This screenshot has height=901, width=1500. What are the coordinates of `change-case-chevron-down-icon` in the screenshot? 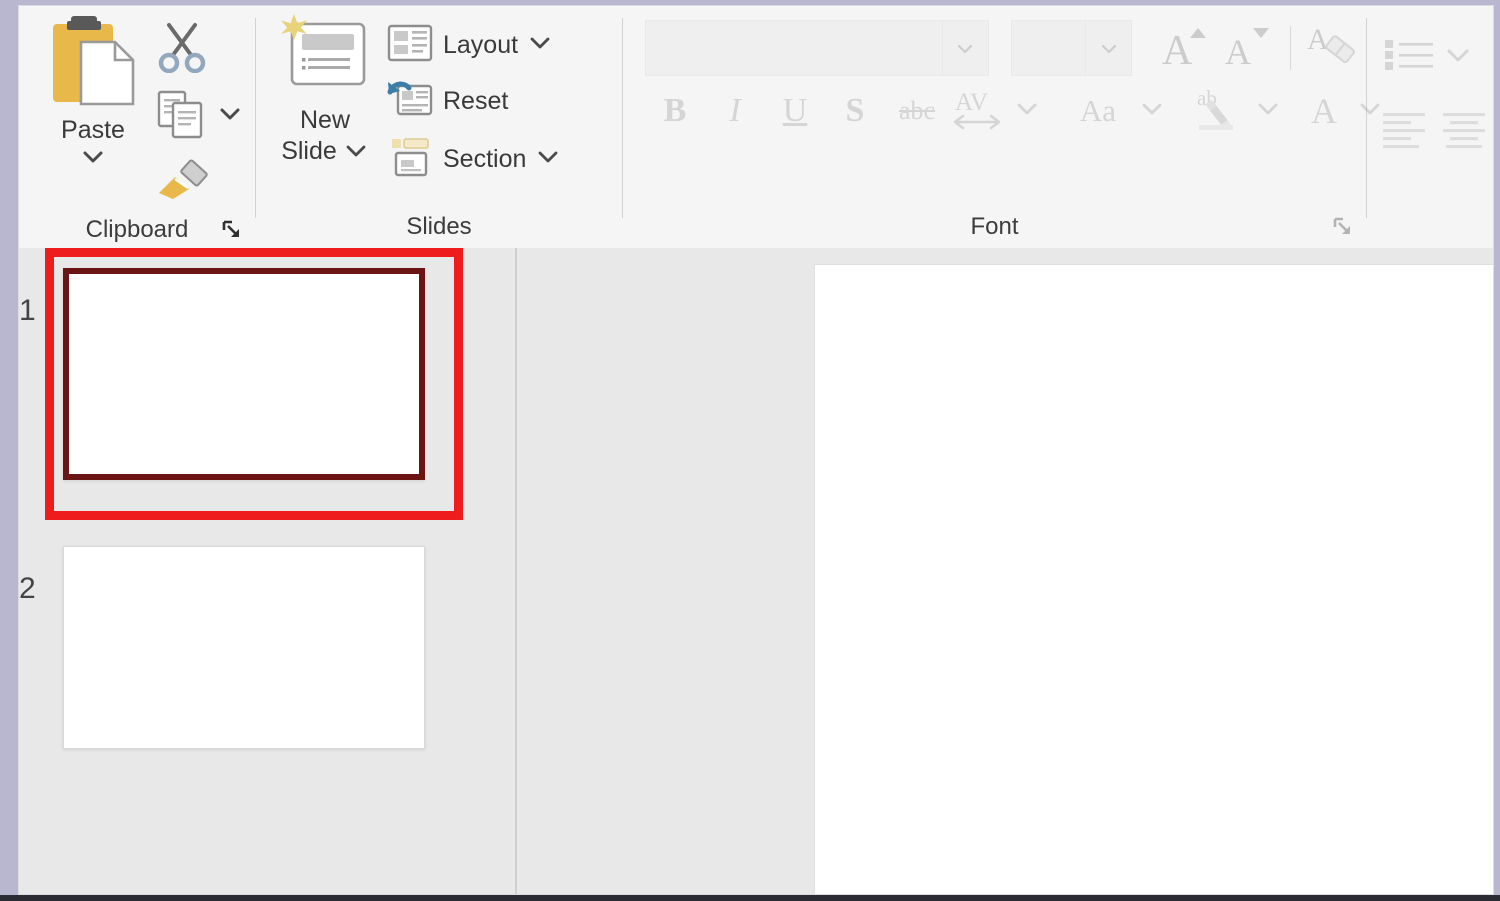 It's located at (1152, 111).